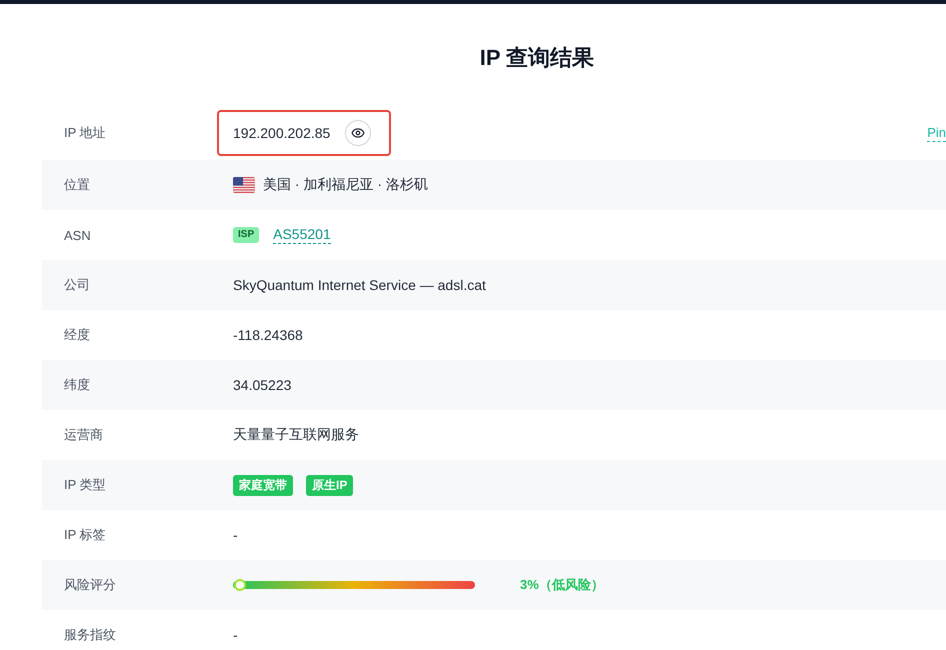  Describe the element at coordinates (77, 235) in the screenshot. I see `field-label: ASN` at that location.